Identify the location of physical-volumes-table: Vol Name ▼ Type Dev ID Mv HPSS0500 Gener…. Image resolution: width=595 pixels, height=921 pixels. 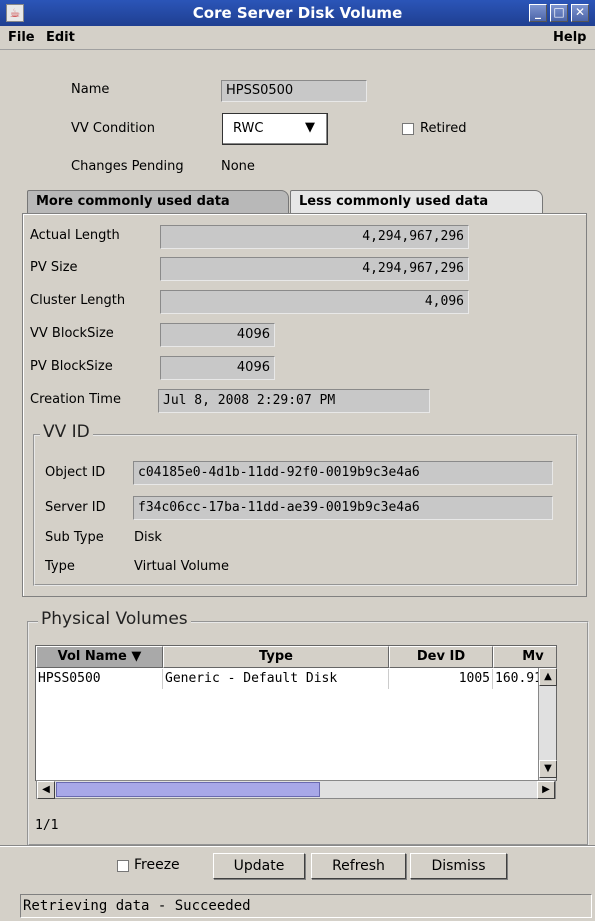
(296, 713).